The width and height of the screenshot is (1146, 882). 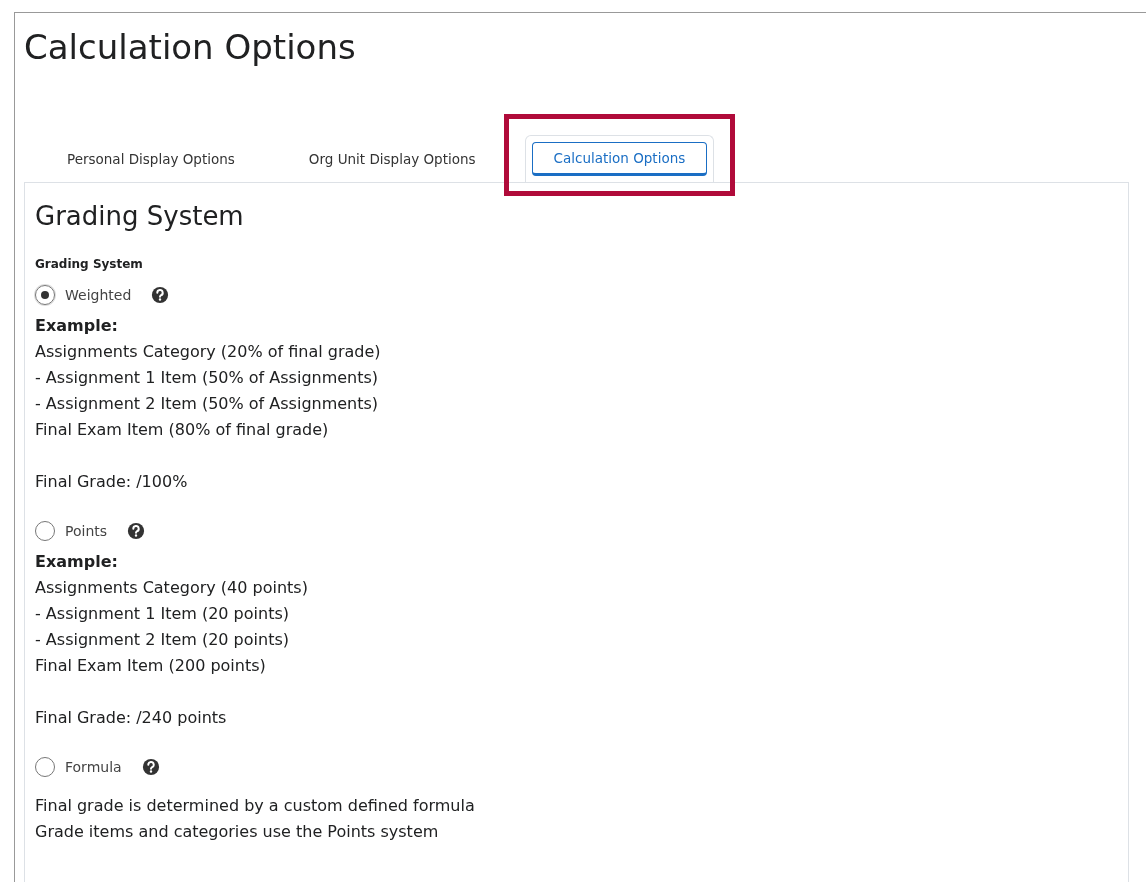 I want to click on tab: Org Unit Display Options, so click(x=392, y=159).